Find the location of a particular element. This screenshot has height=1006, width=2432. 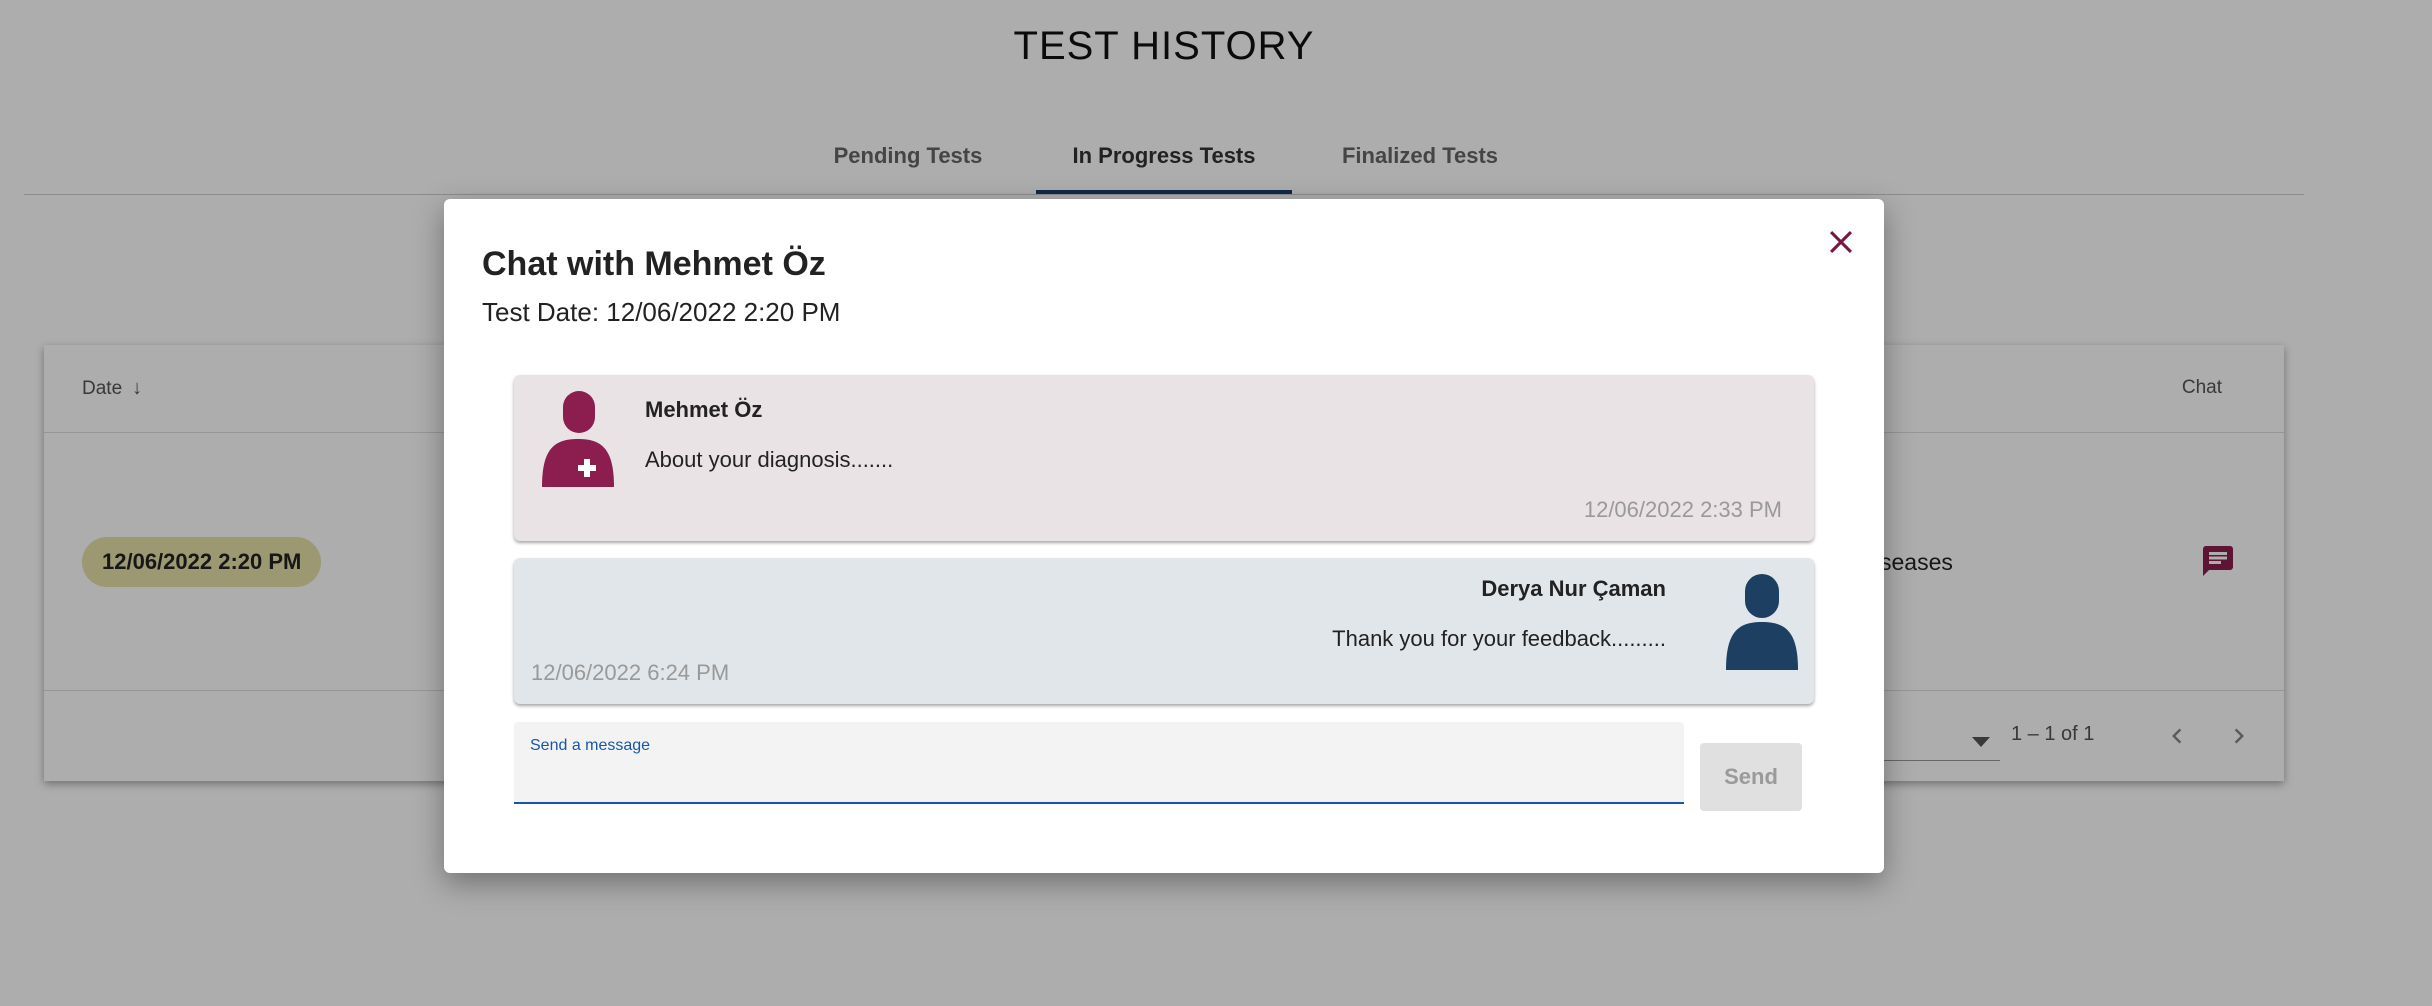

message-sender: Derya Nur Çaman is located at coordinates (1573, 588).